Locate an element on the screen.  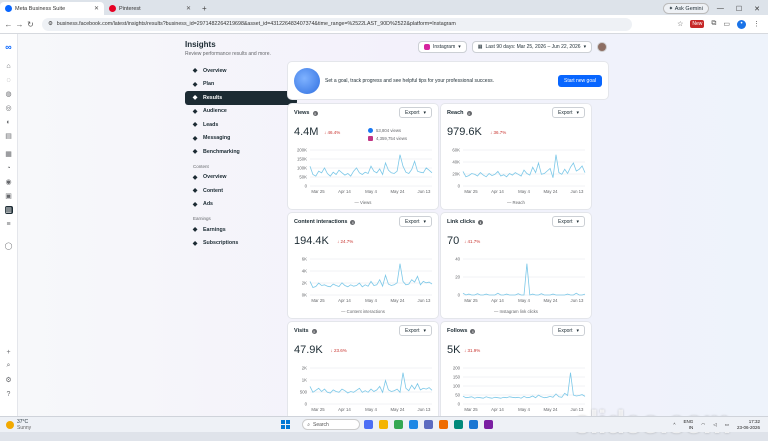
chrome-icon is located at coordinates (399, 424).